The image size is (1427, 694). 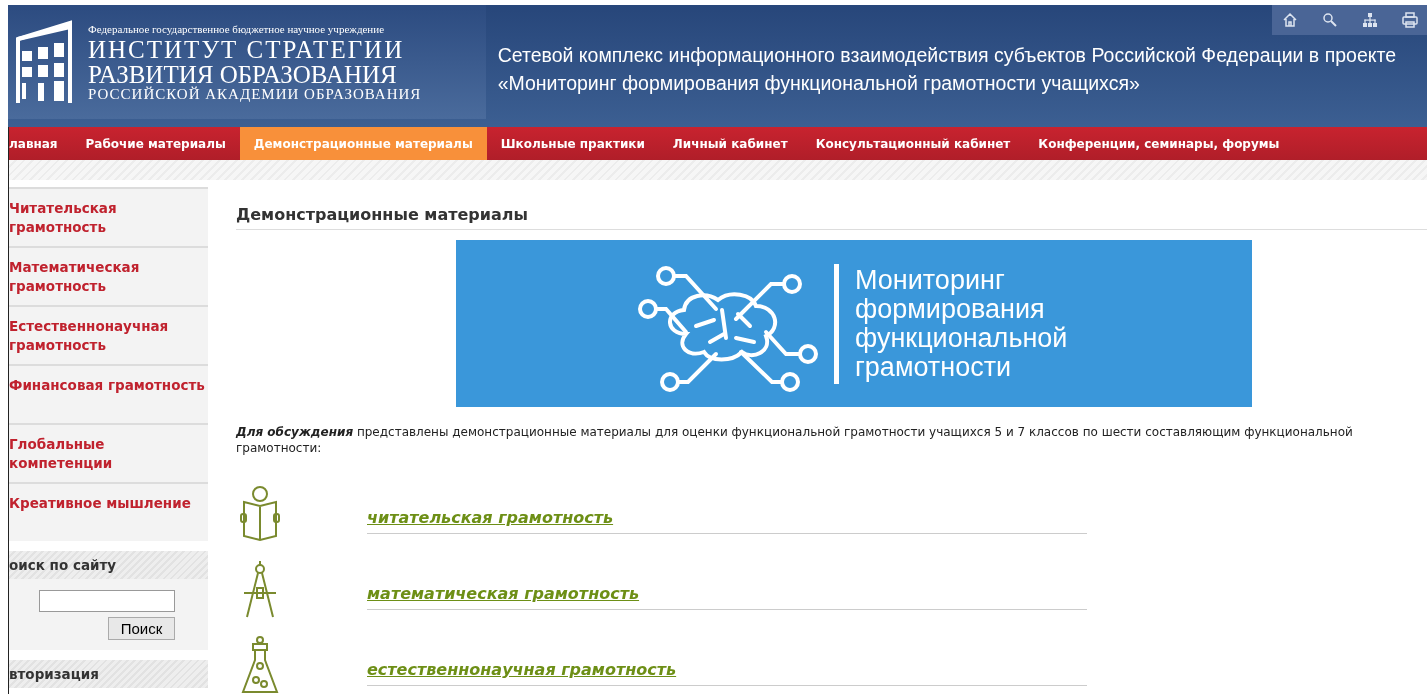 What do you see at coordinates (107, 601) in the screenshot?
I see `search-field` at bounding box center [107, 601].